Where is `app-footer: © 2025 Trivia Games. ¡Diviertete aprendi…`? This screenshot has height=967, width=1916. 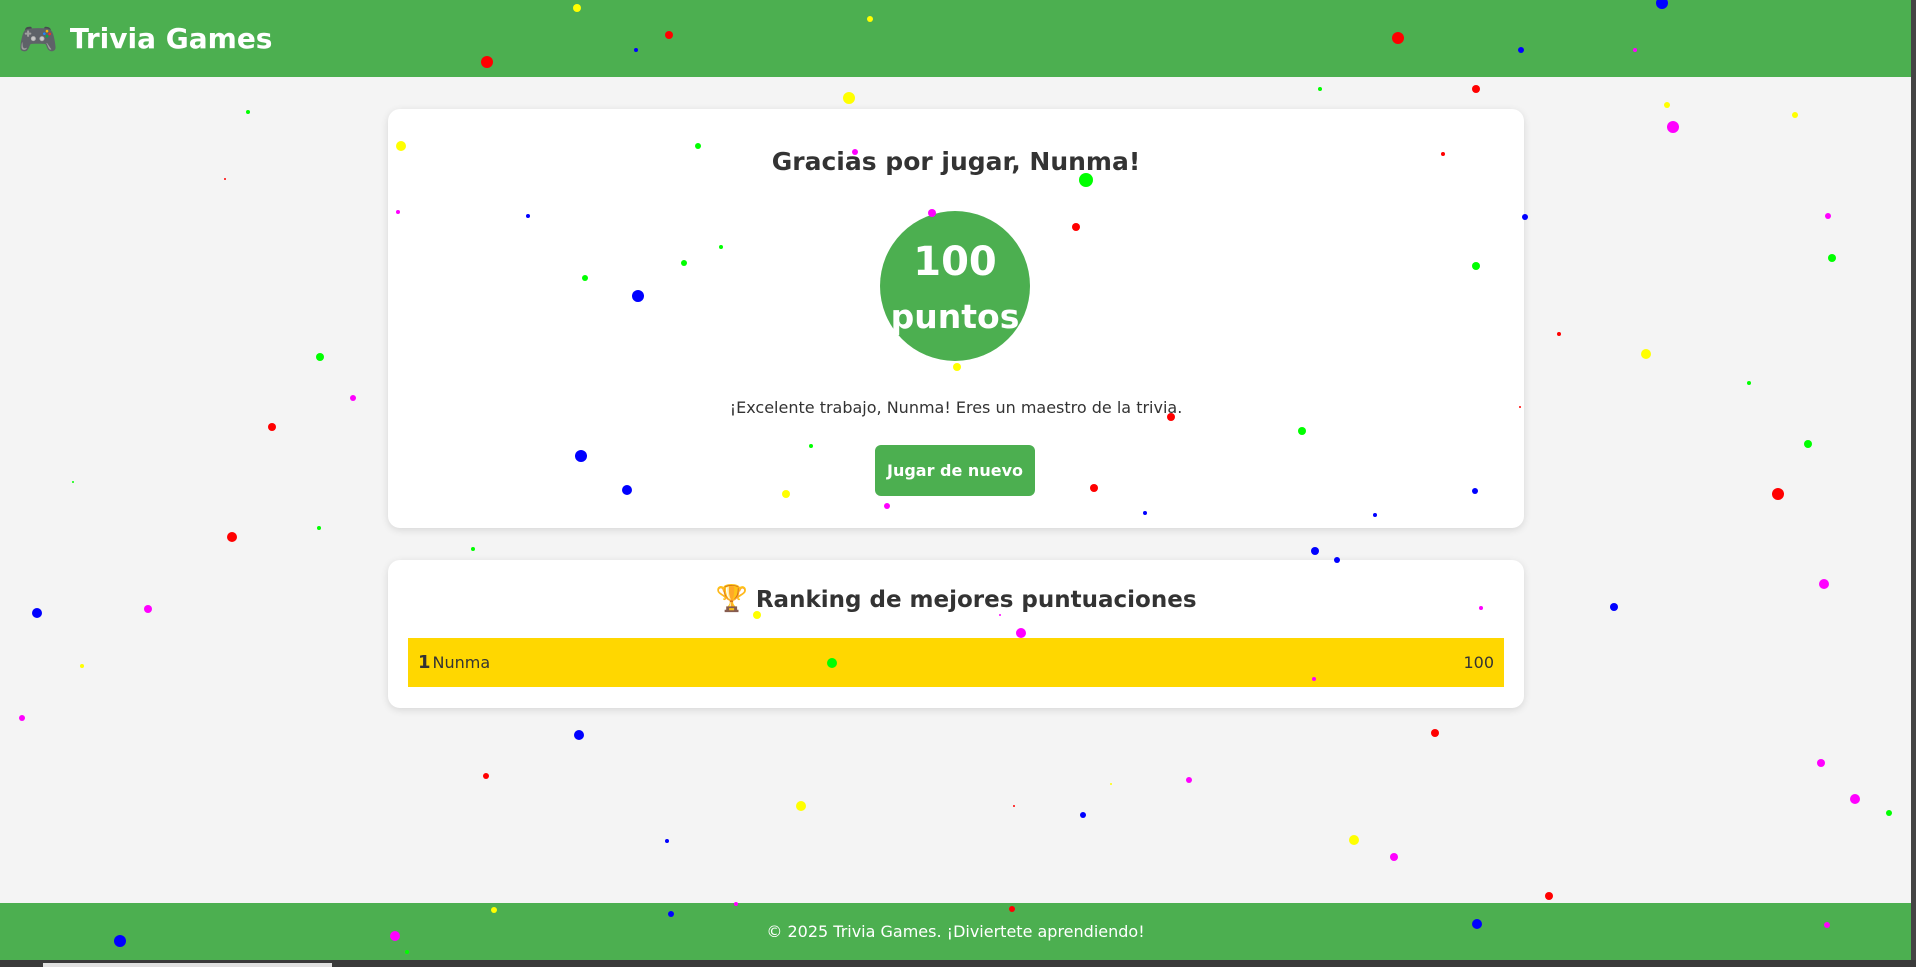
app-footer: © 2025 Trivia Games. ¡Diviertete aprendi… is located at coordinates (955, 931).